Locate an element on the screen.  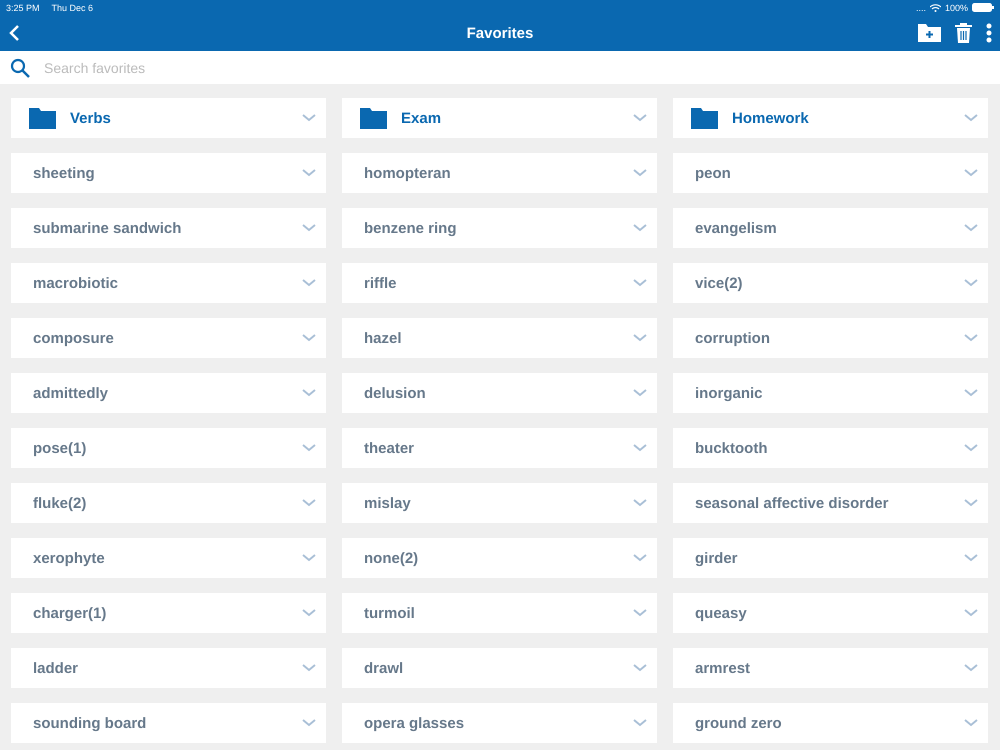
word-row: seasonal affective disorder is located at coordinates (830, 503).